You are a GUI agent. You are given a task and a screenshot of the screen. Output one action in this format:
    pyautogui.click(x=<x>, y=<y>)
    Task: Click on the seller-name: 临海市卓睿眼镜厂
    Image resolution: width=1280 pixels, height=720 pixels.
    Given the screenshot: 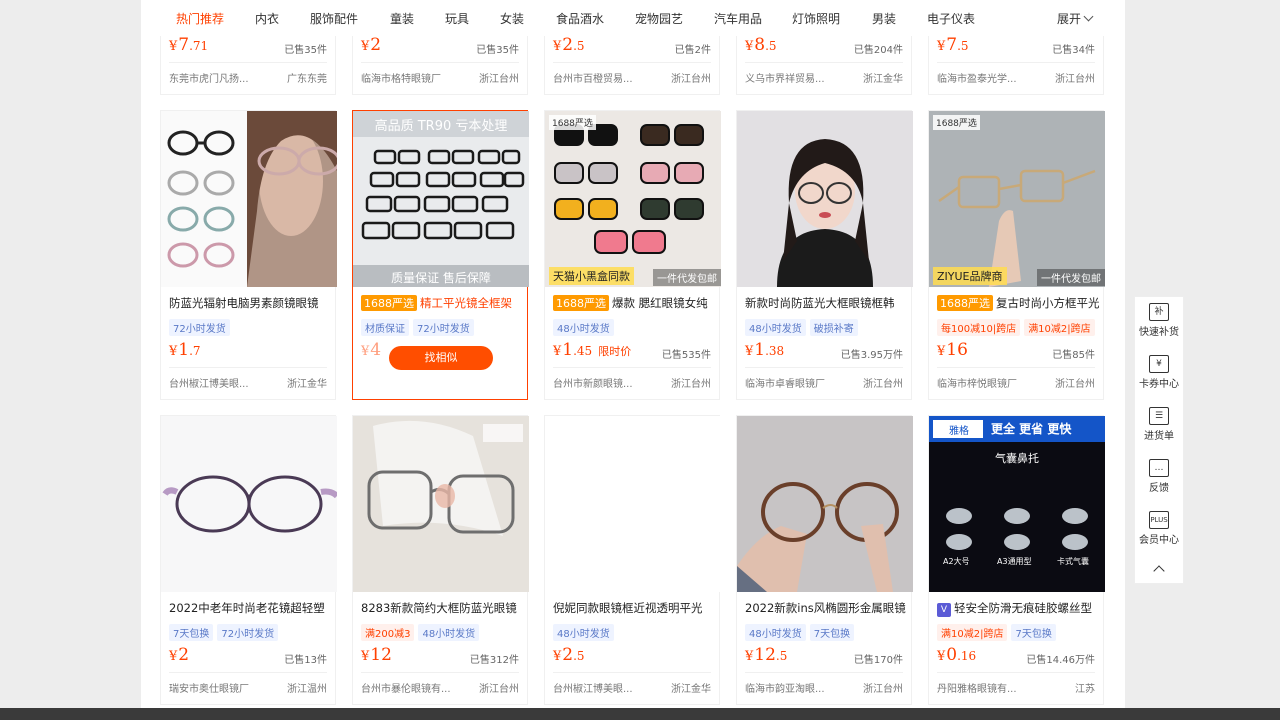 What is the action you would take?
    pyautogui.click(x=795, y=382)
    